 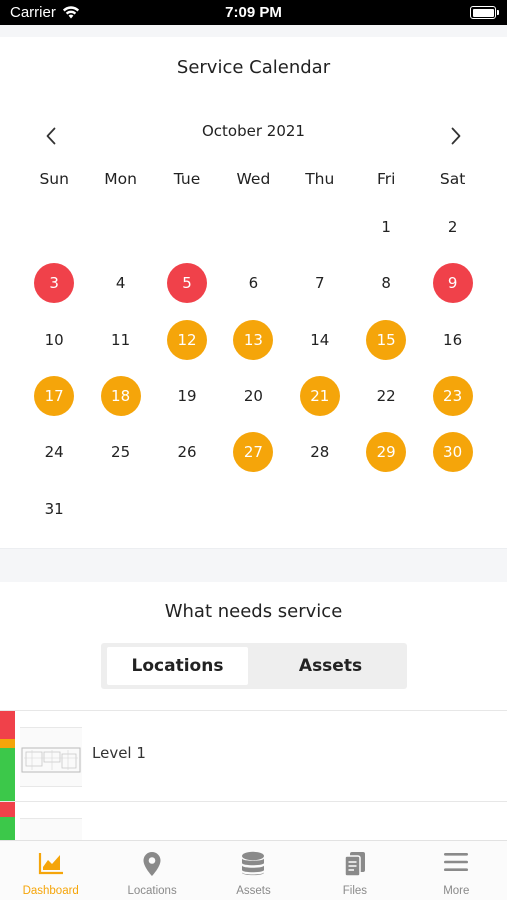 I want to click on weekday-label: Thu, so click(x=320, y=179).